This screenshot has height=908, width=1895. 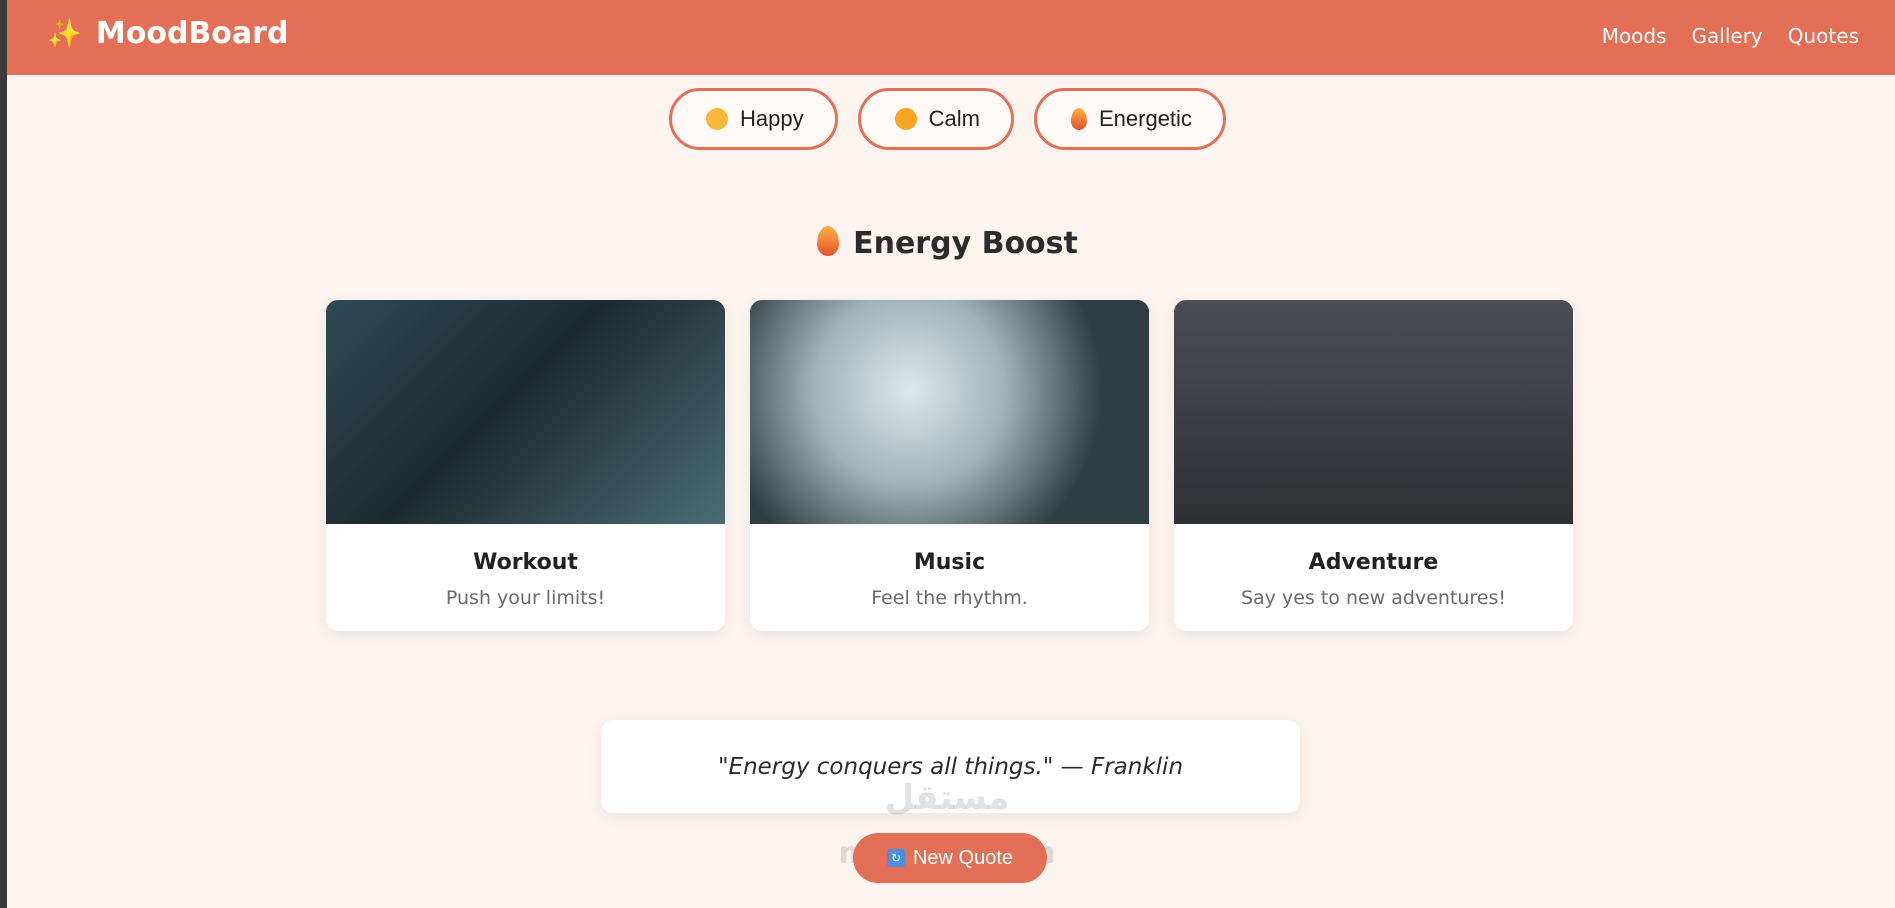 I want to click on card-music: Music Feel the rhythm., so click(x=949, y=465).